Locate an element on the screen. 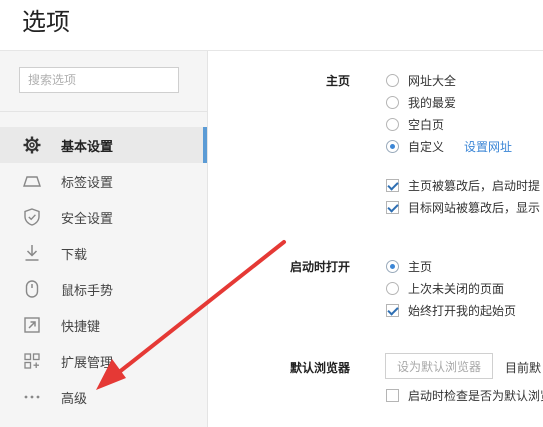 The height and width of the screenshot is (427, 543). sidebar-item-basic-settings: 基本设置 is located at coordinates (103, 145).